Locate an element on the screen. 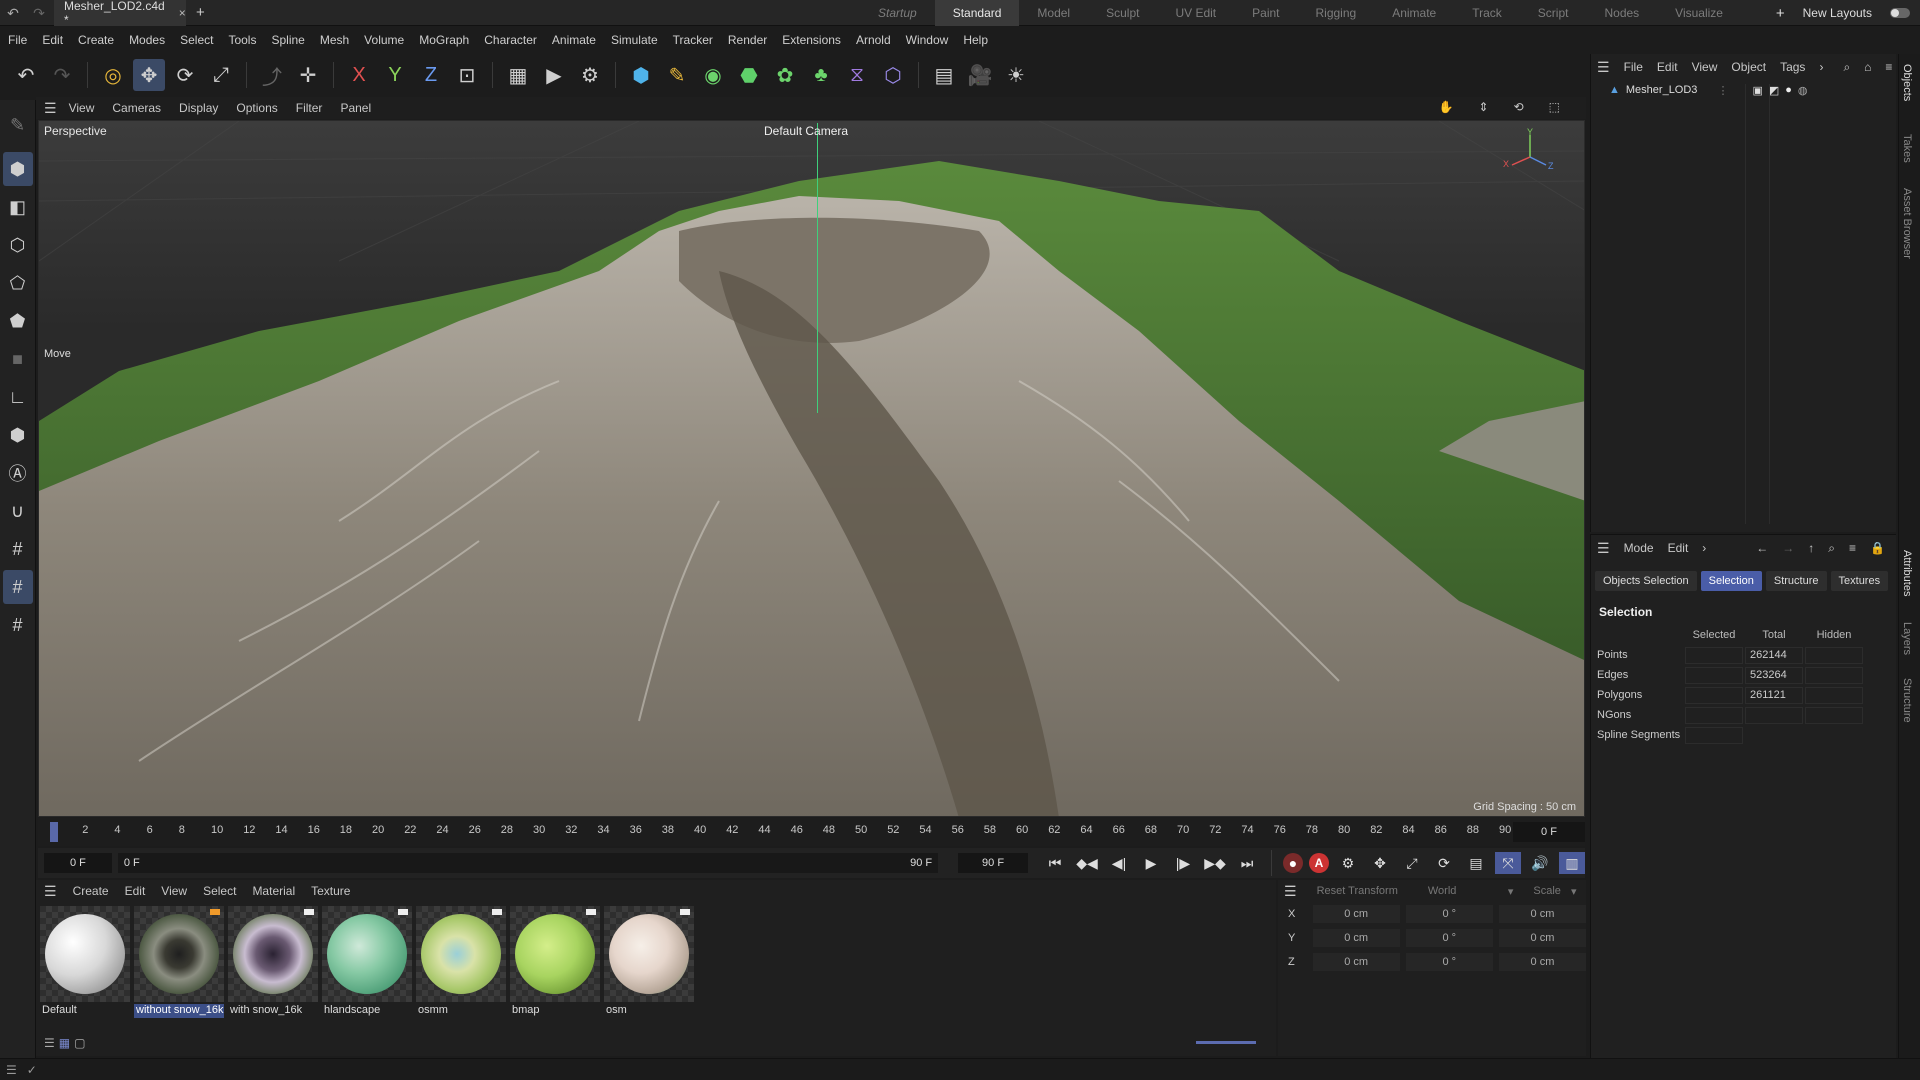  lock-icon: 🔒 is located at coordinates (1877, 548).